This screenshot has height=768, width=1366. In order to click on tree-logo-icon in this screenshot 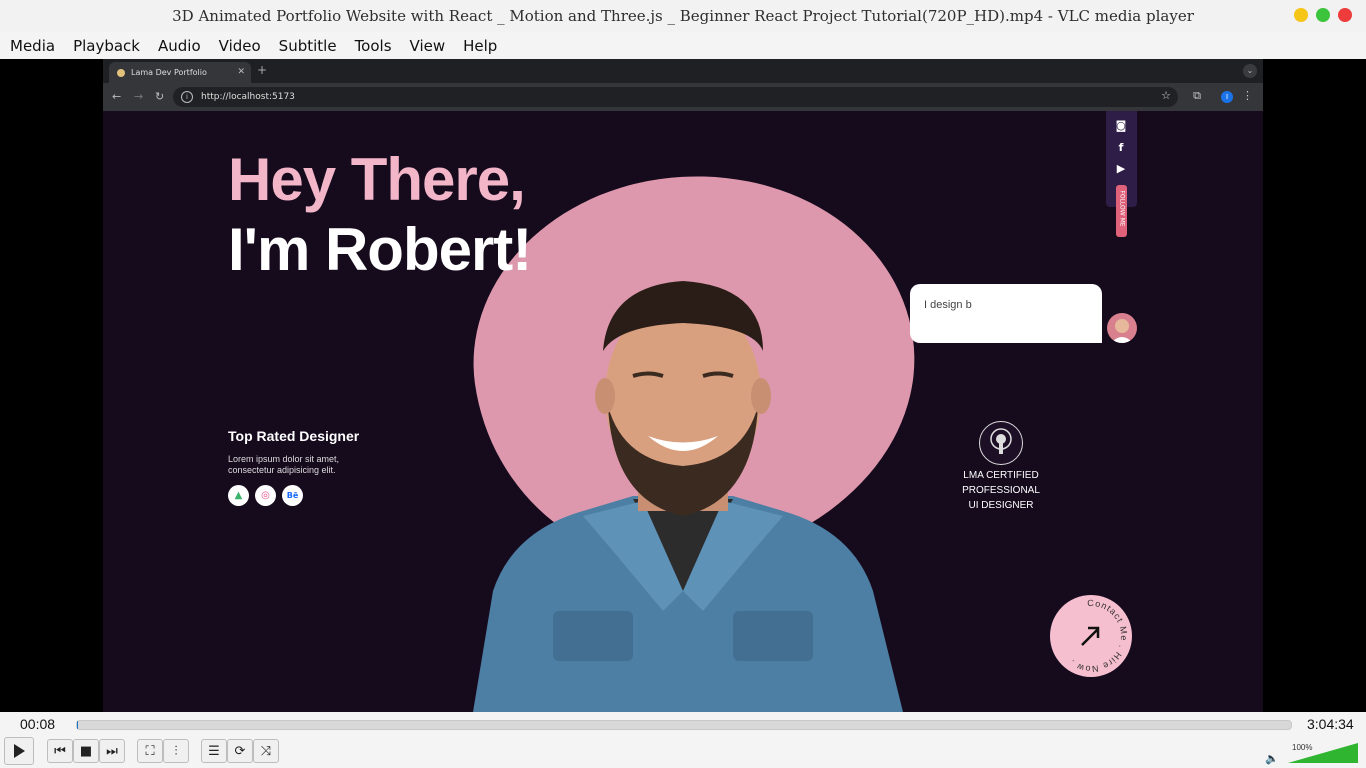, I will do `click(1001, 443)`.